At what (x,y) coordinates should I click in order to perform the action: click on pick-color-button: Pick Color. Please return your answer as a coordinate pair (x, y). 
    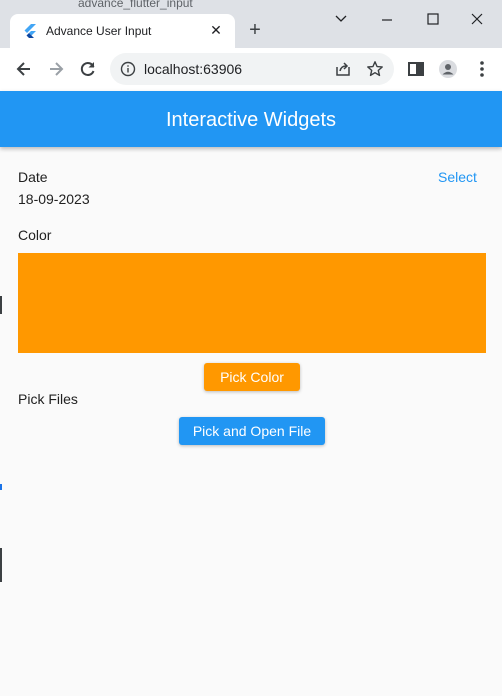
    Looking at the image, I should click on (252, 377).